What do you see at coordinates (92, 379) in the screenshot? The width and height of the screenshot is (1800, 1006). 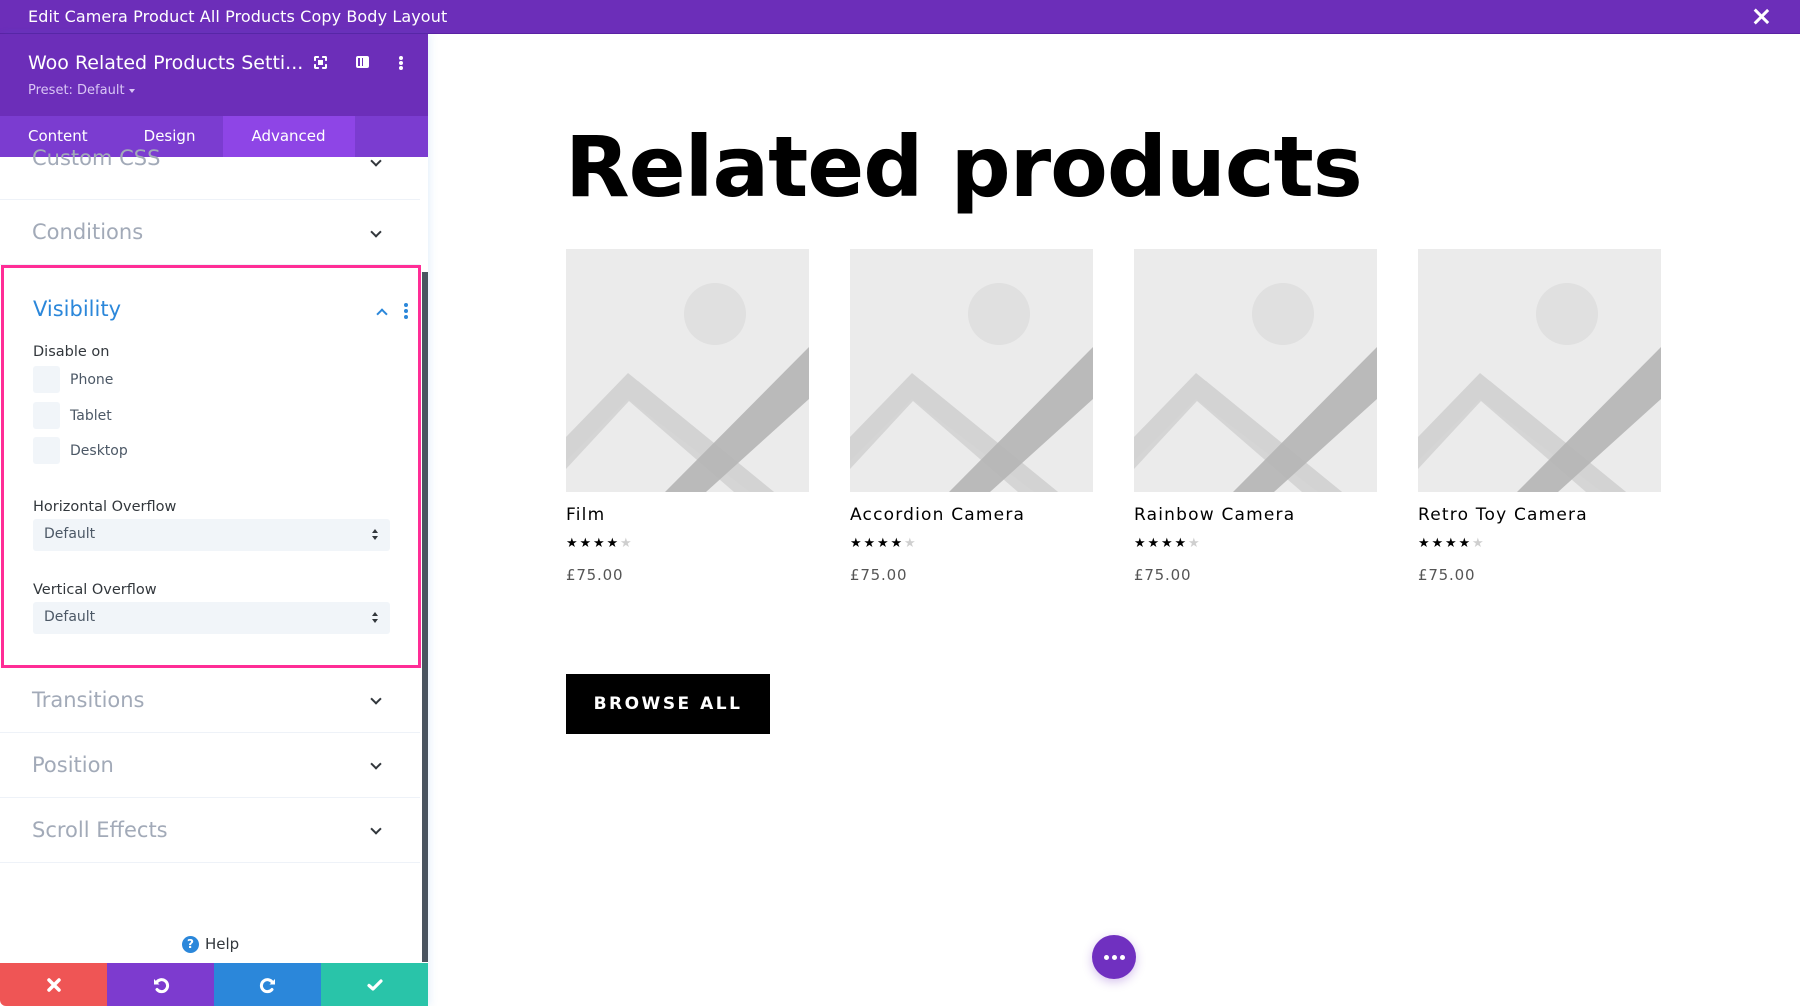 I see `checkbox-label: Phone` at bounding box center [92, 379].